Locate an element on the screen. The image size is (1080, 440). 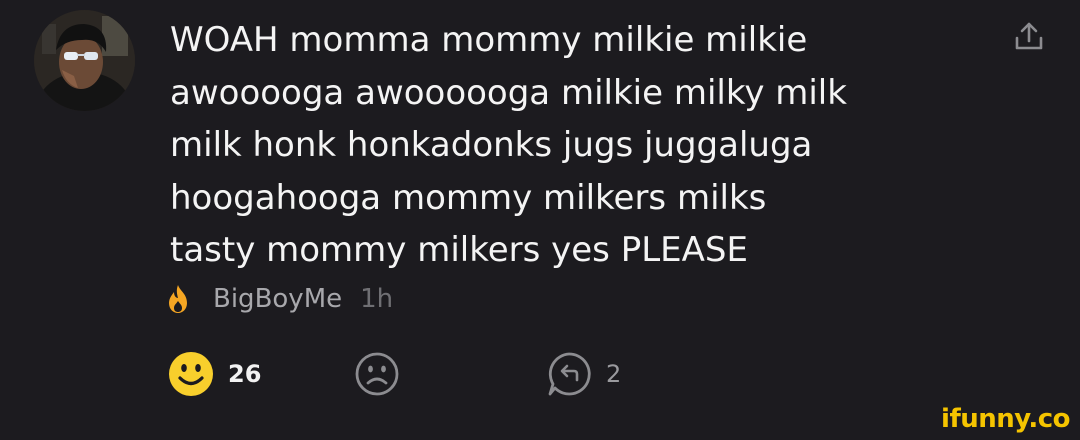
avatar is located at coordinates (84, 60).